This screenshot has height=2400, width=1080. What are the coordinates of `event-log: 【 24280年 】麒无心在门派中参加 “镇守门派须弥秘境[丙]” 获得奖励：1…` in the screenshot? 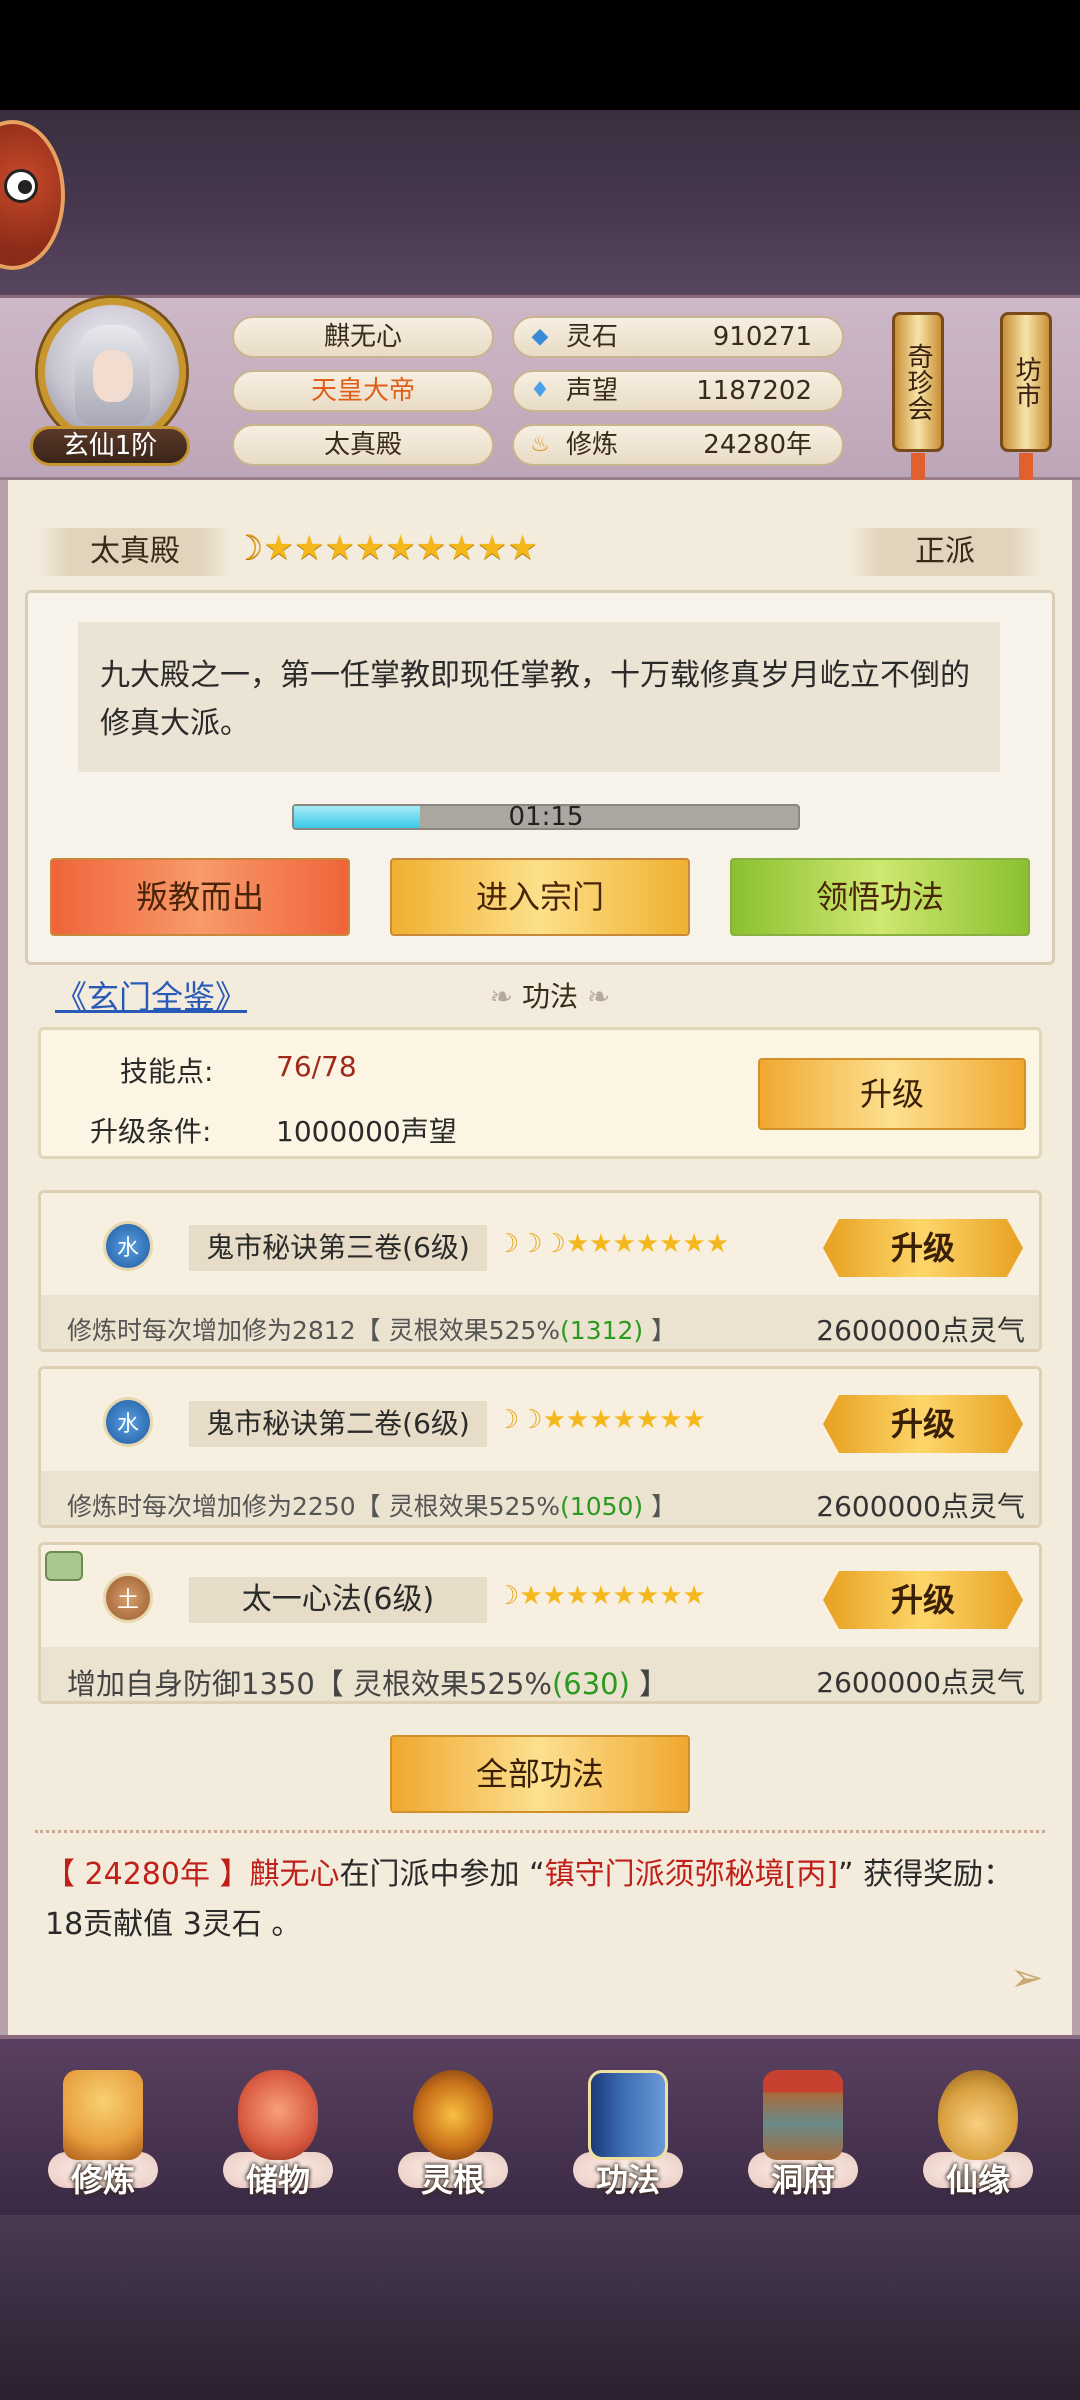 It's located at (529, 1899).